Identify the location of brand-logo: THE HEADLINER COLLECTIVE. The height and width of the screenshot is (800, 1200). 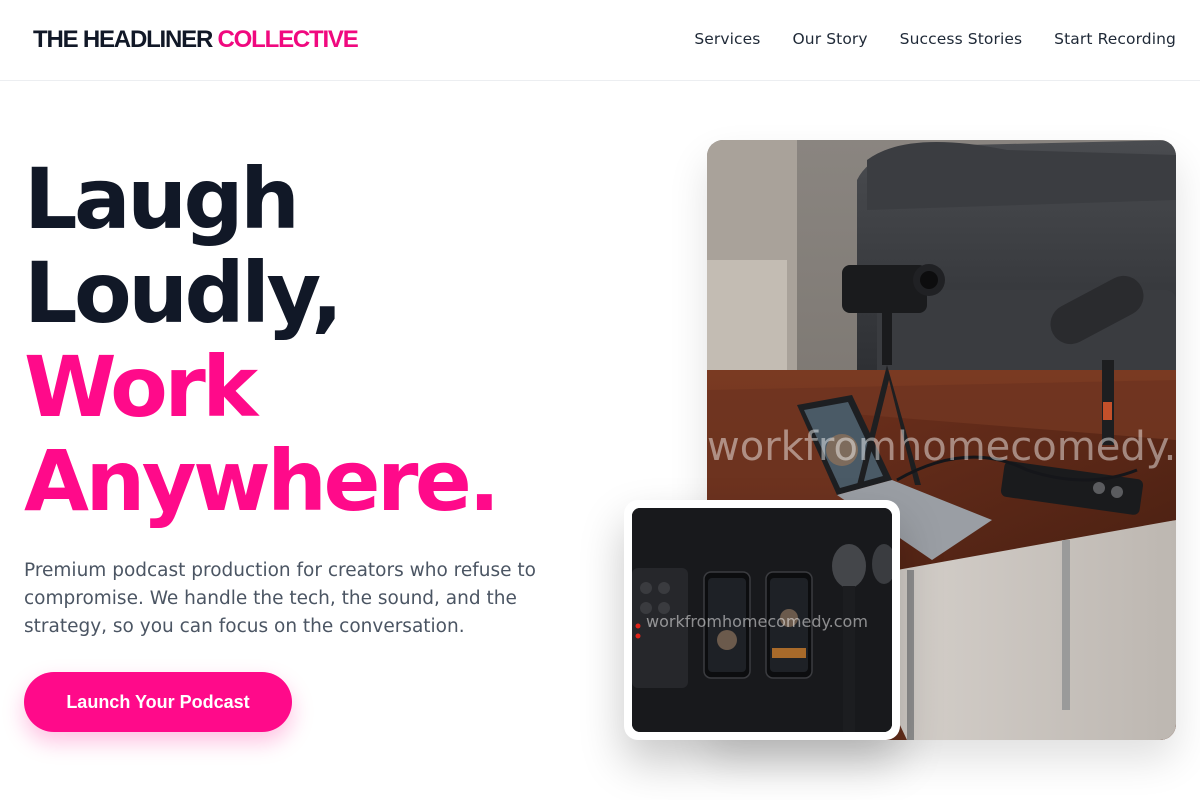
(196, 40).